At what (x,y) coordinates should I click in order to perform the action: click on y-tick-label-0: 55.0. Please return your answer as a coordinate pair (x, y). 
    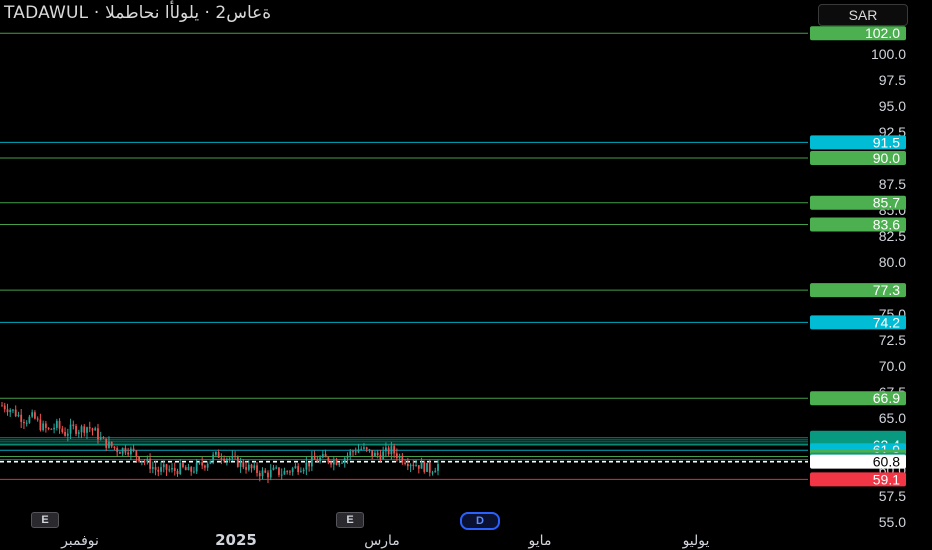
    Looking at the image, I should click on (892, 522).